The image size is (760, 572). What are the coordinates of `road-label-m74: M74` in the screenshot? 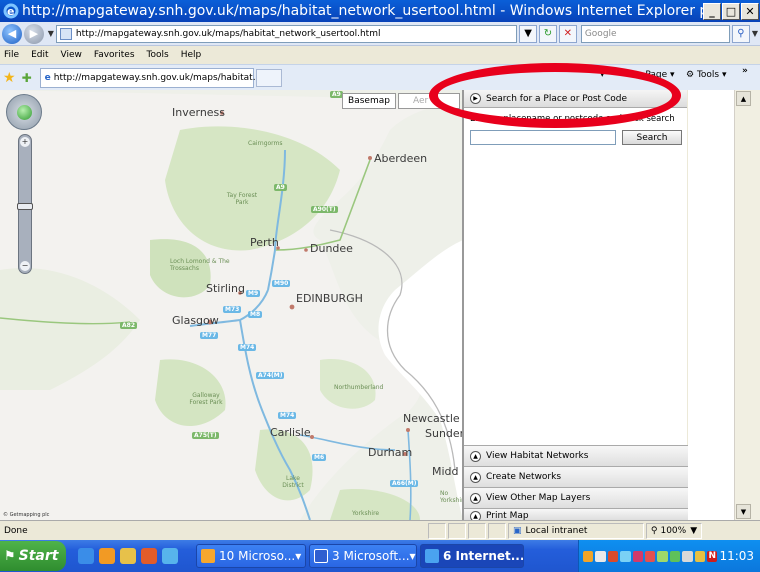 It's located at (247, 347).